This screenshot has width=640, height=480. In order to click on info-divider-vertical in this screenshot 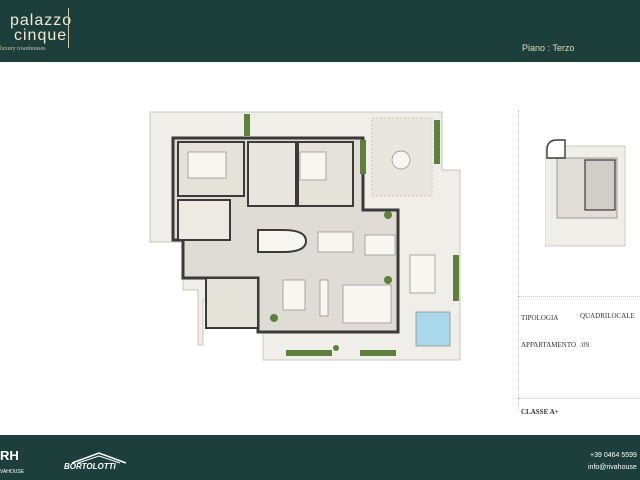, I will do `click(518, 260)`.